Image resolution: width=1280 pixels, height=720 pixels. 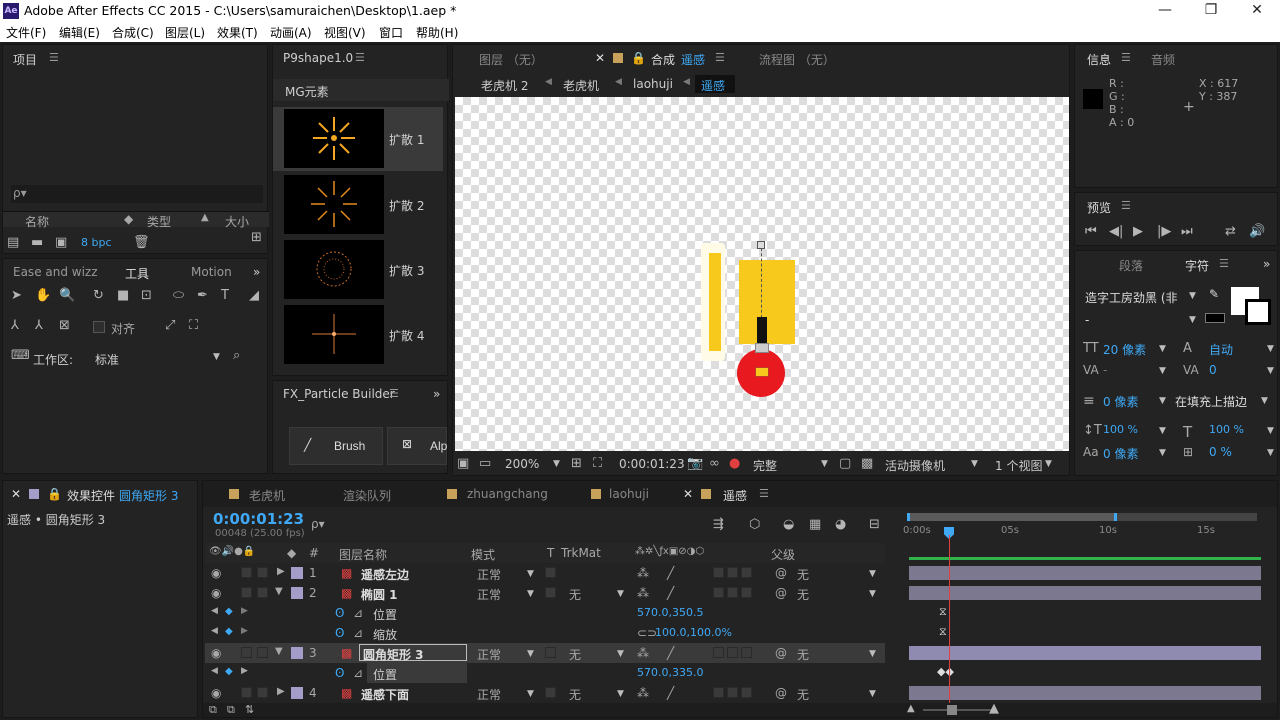 I want to click on tab-comp: 老虎机, so click(x=267, y=495).